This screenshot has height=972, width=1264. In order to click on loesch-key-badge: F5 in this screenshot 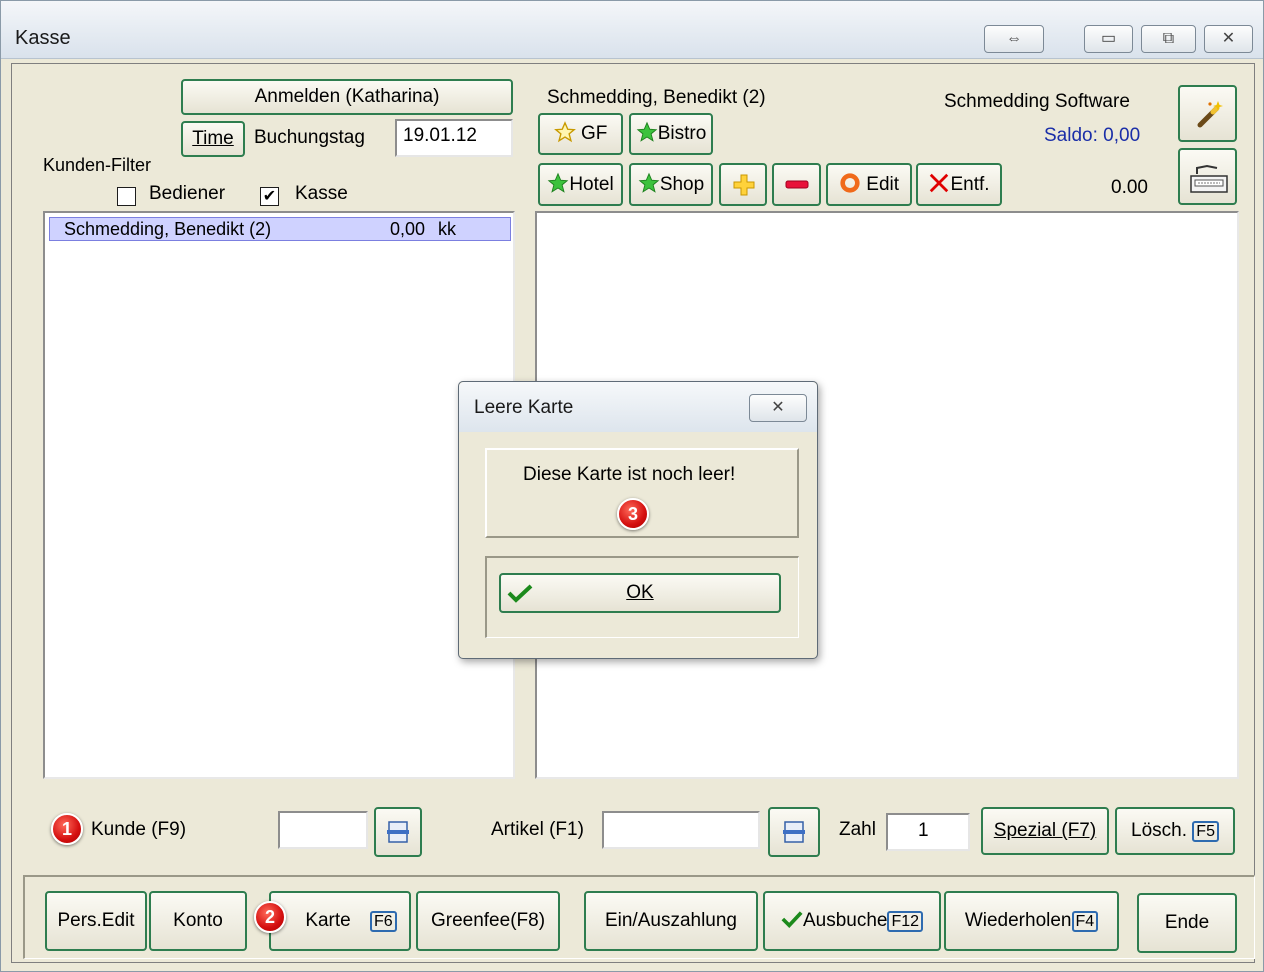, I will do `click(1205, 831)`.